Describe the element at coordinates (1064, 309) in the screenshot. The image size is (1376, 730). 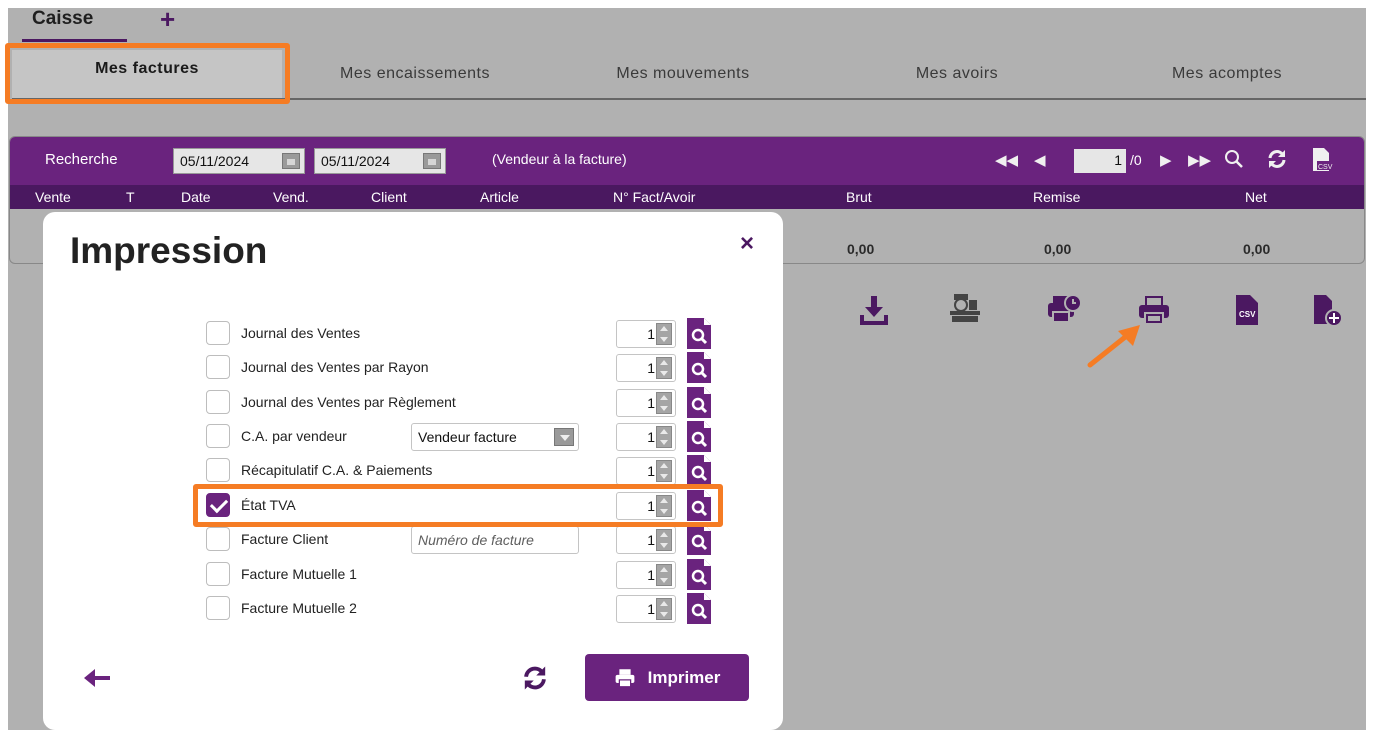
I see `scheduled-print-icon` at that location.